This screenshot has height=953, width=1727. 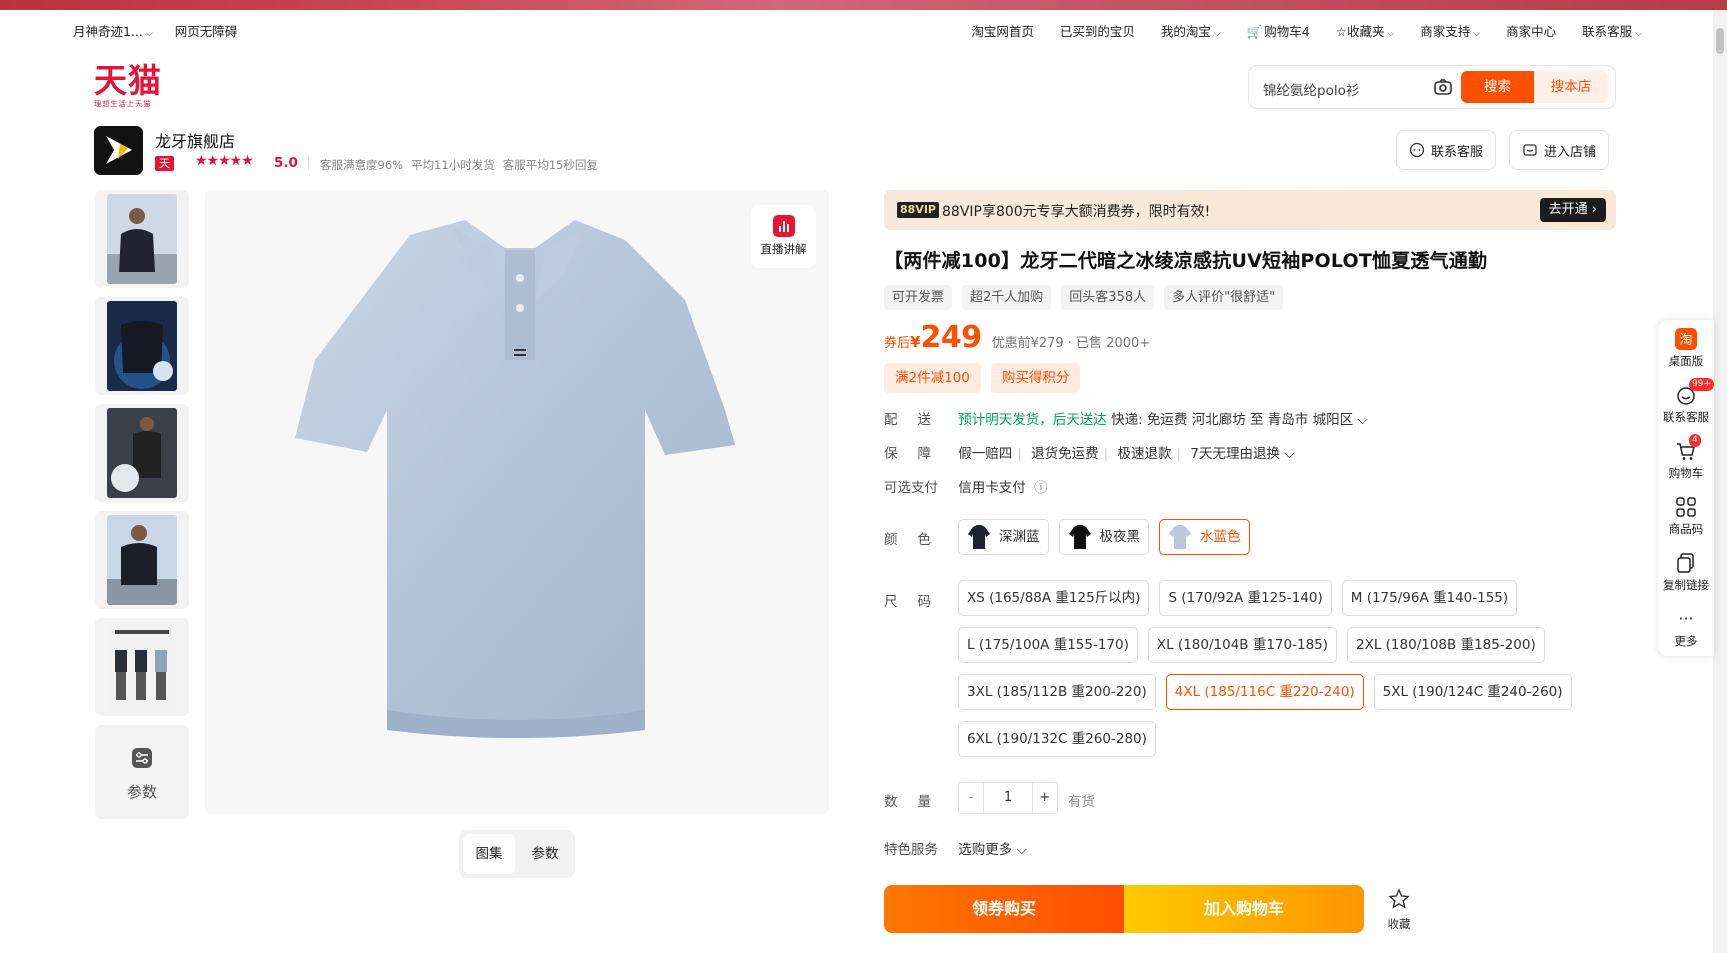 What do you see at coordinates (1004, 909) in the screenshot?
I see `buy-with-coupon-button: 领券购买` at bounding box center [1004, 909].